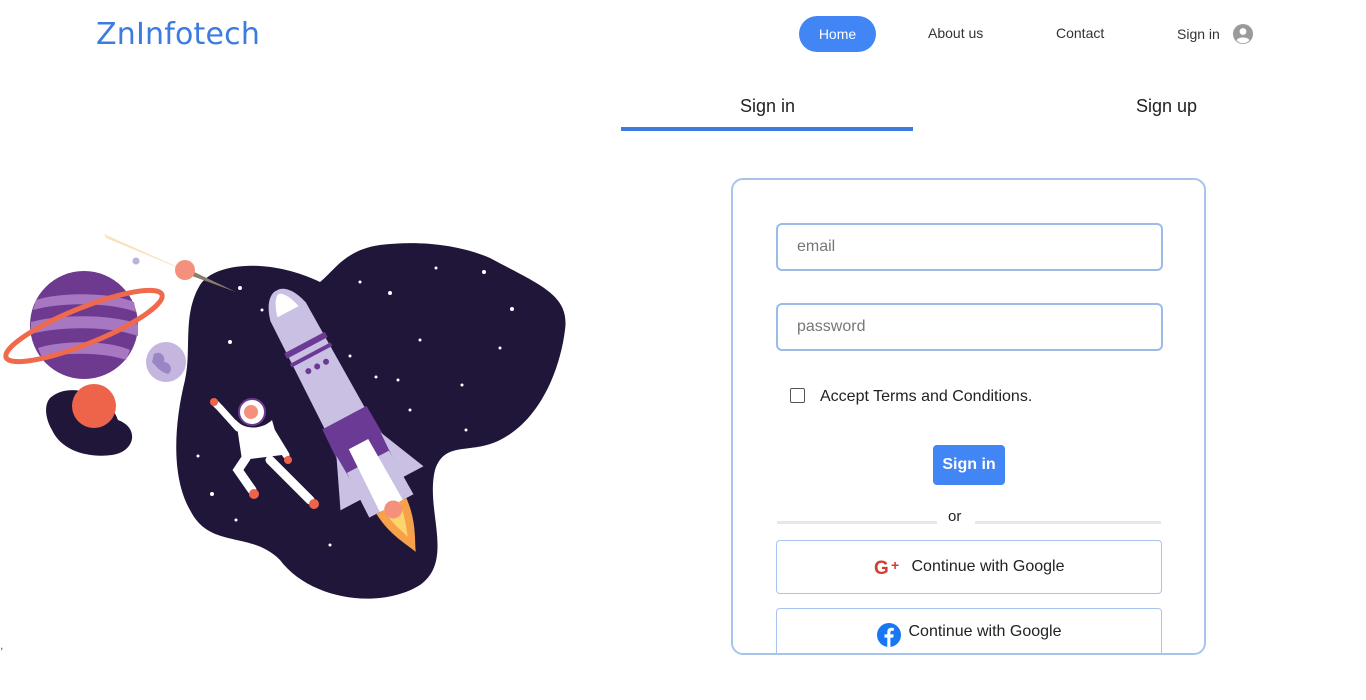 The height and width of the screenshot is (700, 1366). I want to click on nav-signin-link: Sign in, so click(1215, 34).